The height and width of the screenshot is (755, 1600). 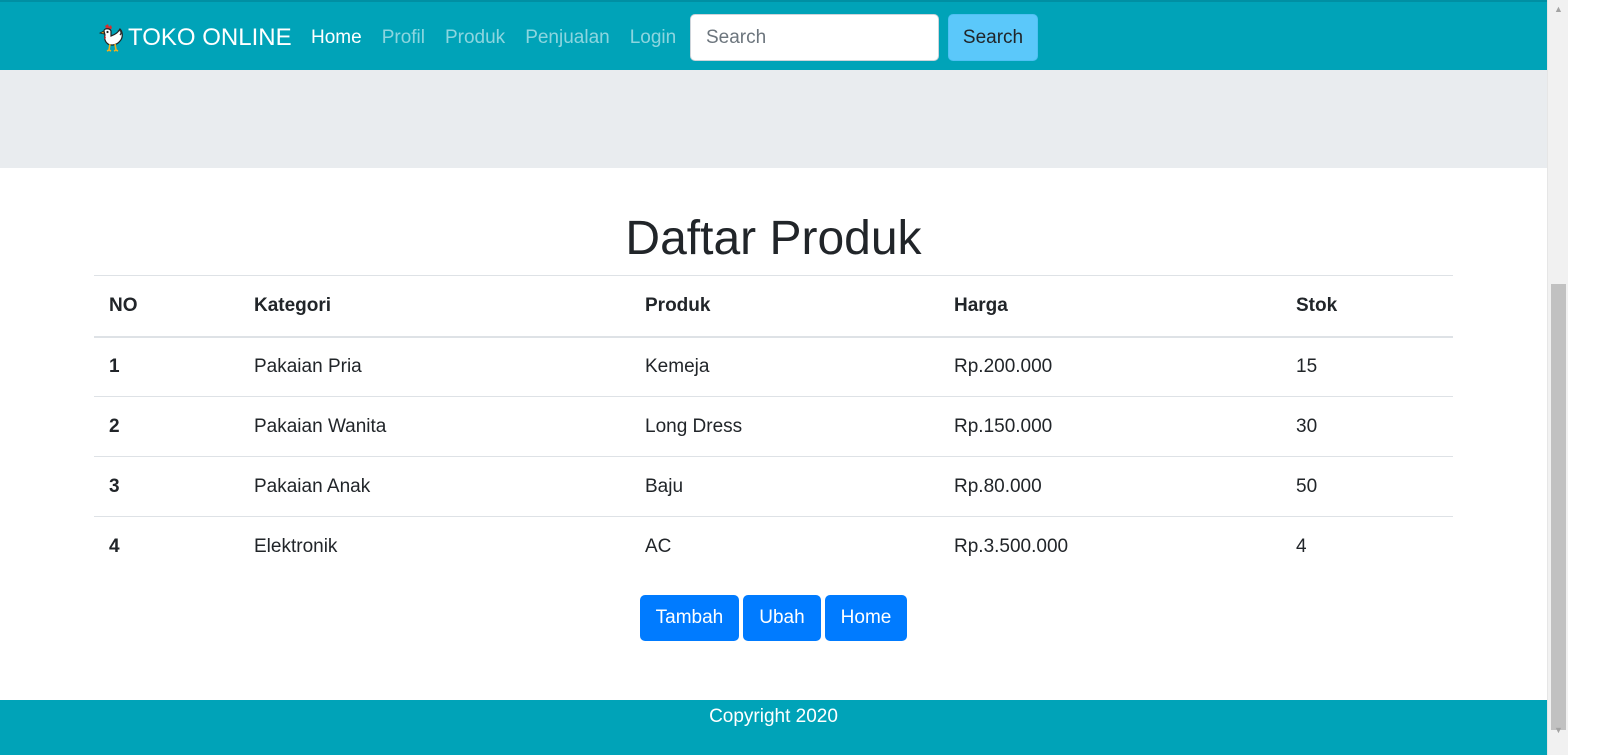 I want to click on cell-stok: 4, so click(x=1367, y=546).